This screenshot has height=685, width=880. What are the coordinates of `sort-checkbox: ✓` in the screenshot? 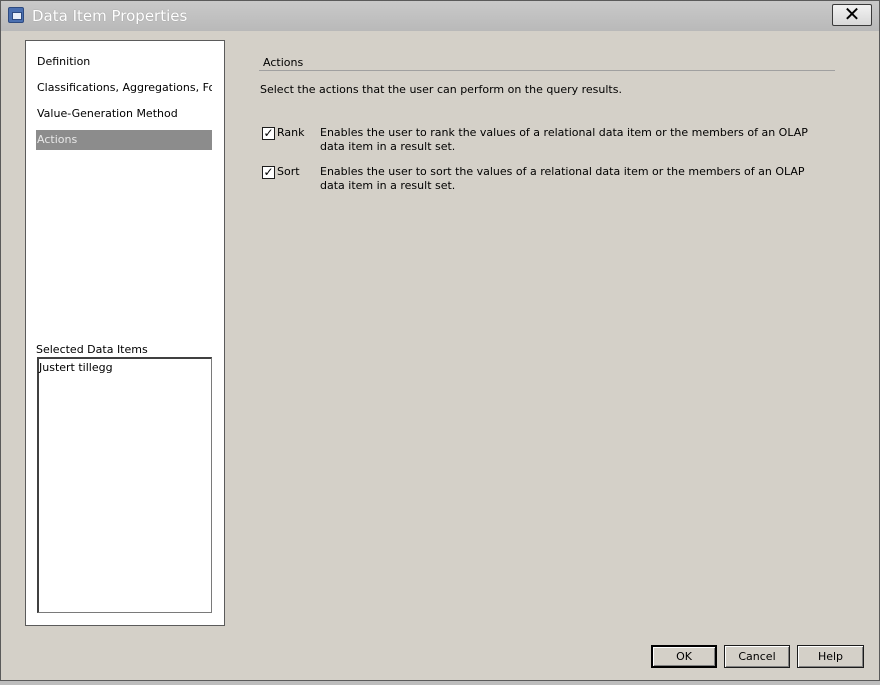 It's located at (268, 172).